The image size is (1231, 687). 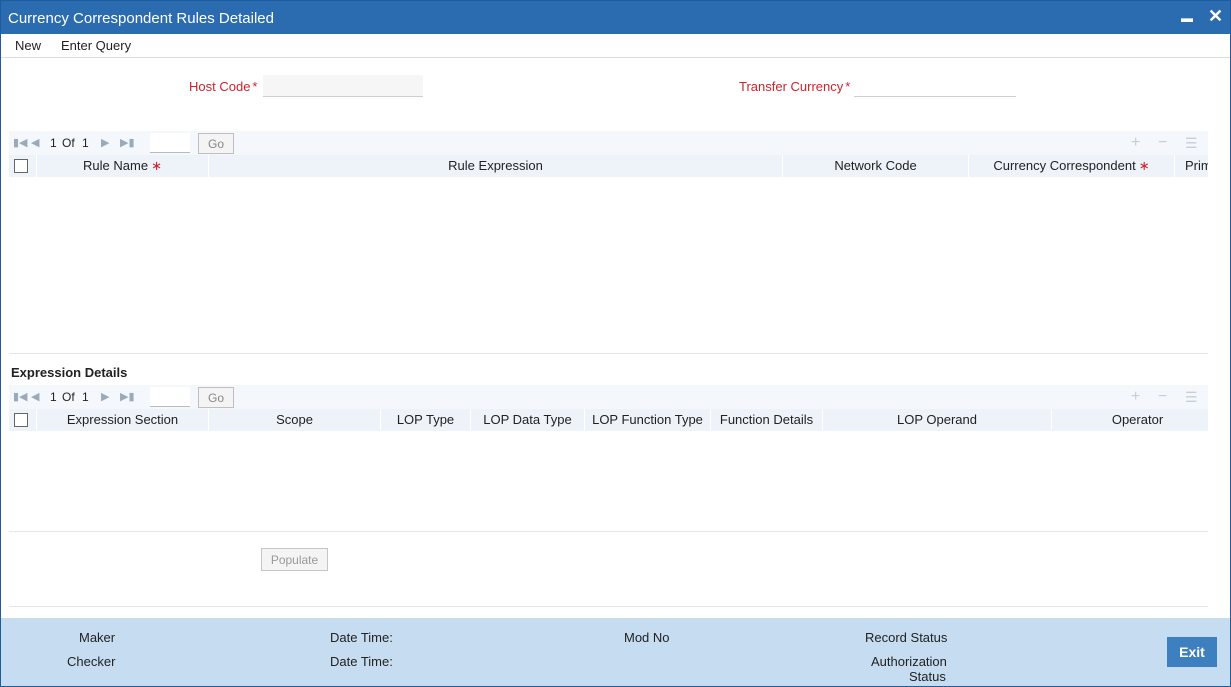 I want to click on populate-button: Populate, so click(x=294, y=559).